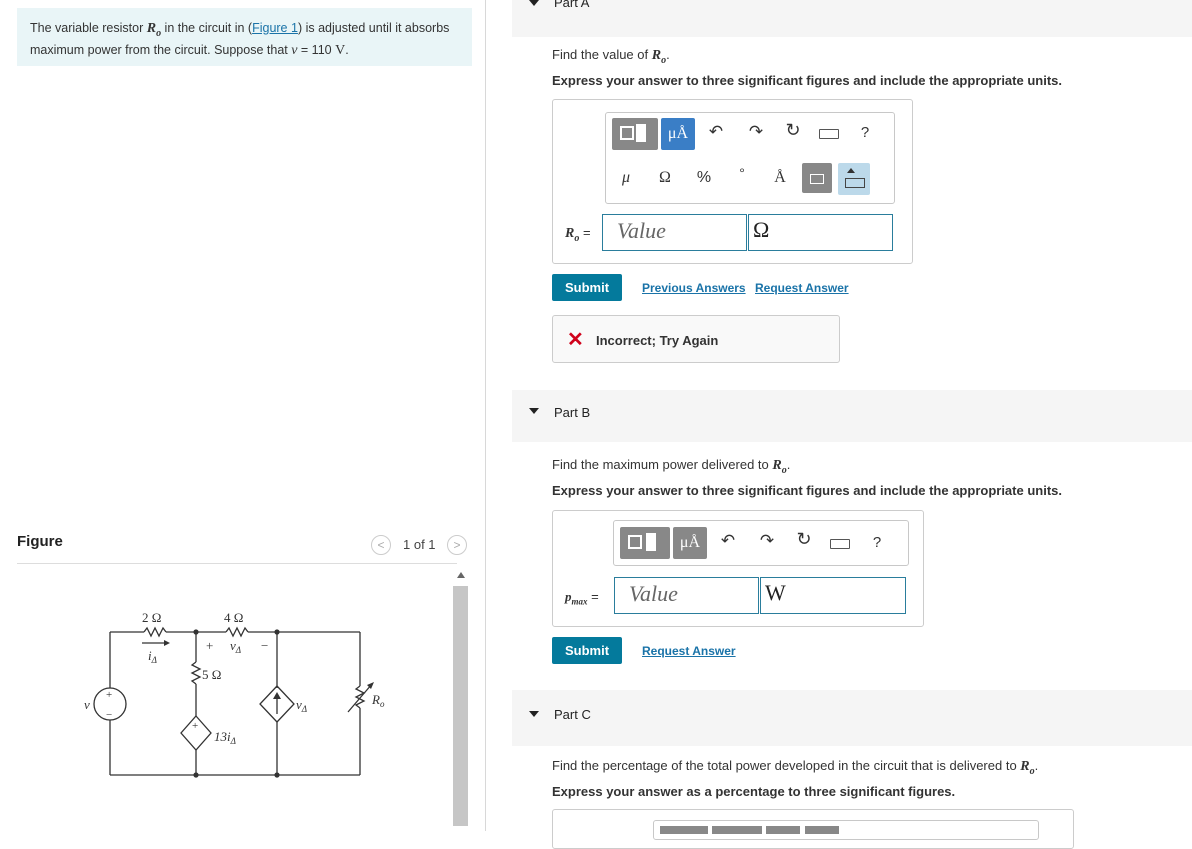  I want to click on svg-text: Ro, so click(378, 700).